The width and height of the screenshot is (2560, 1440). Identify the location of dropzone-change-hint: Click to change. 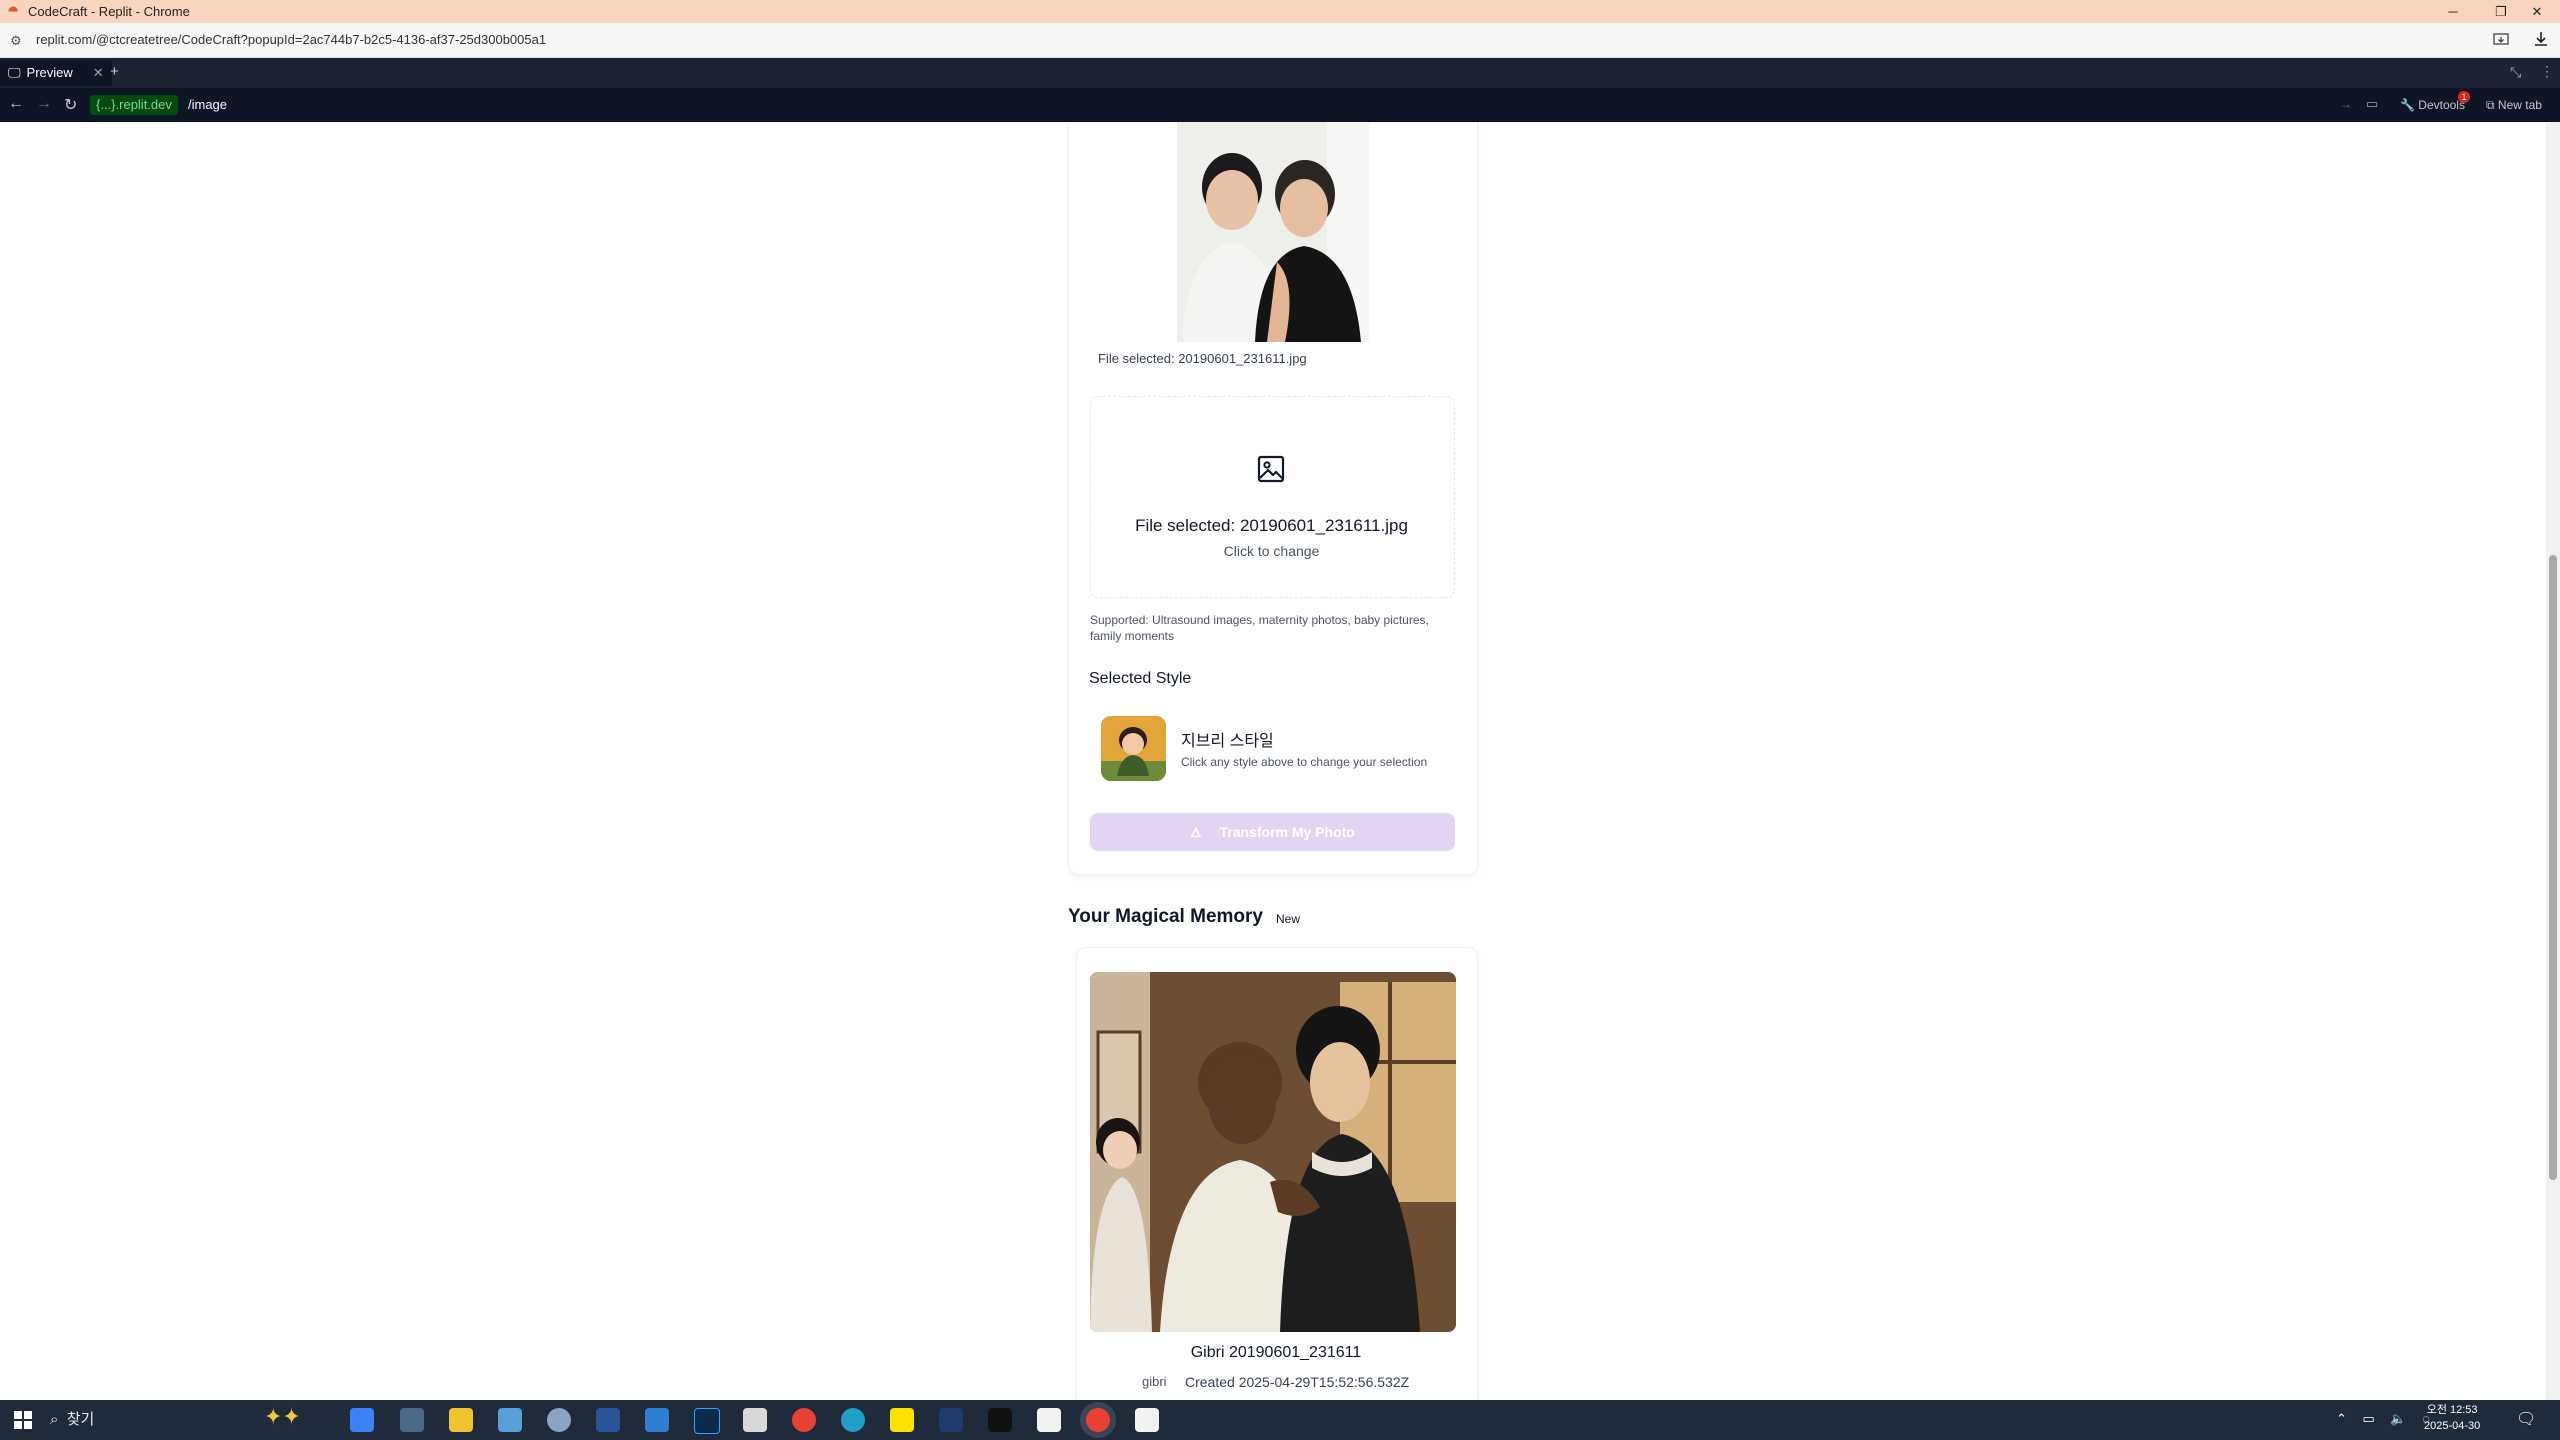
(1271, 551).